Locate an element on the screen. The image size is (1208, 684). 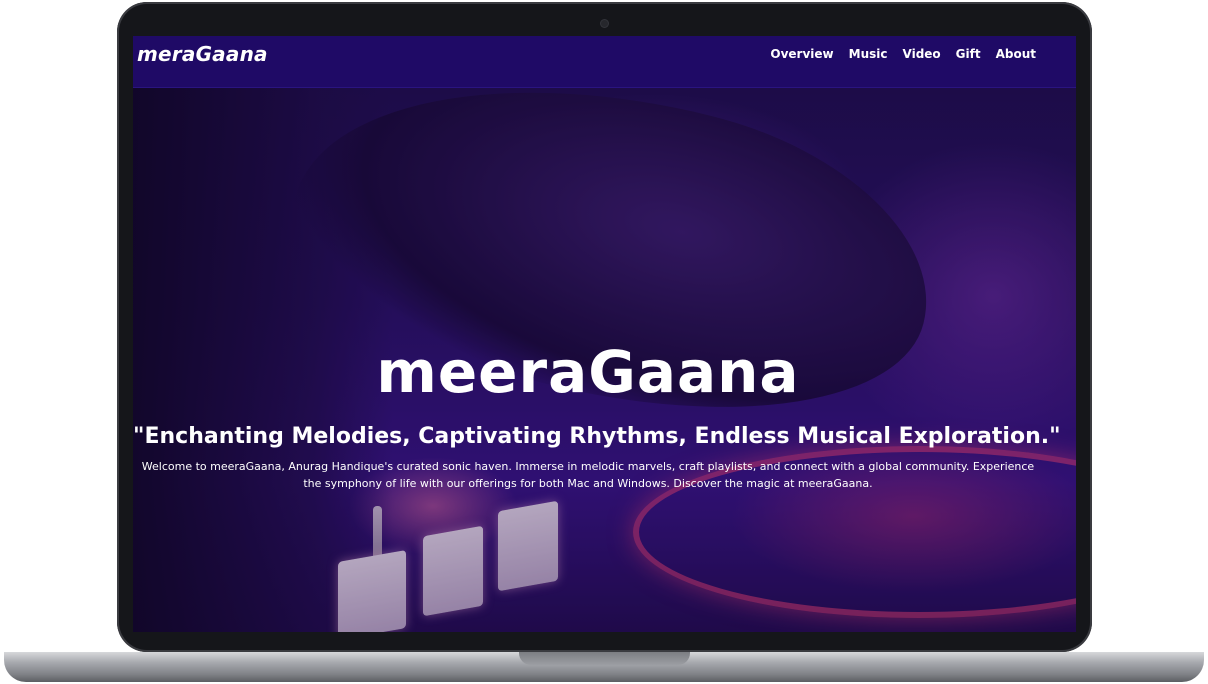
nav-menu: Overview Music Video Gift About is located at coordinates (903, 54).